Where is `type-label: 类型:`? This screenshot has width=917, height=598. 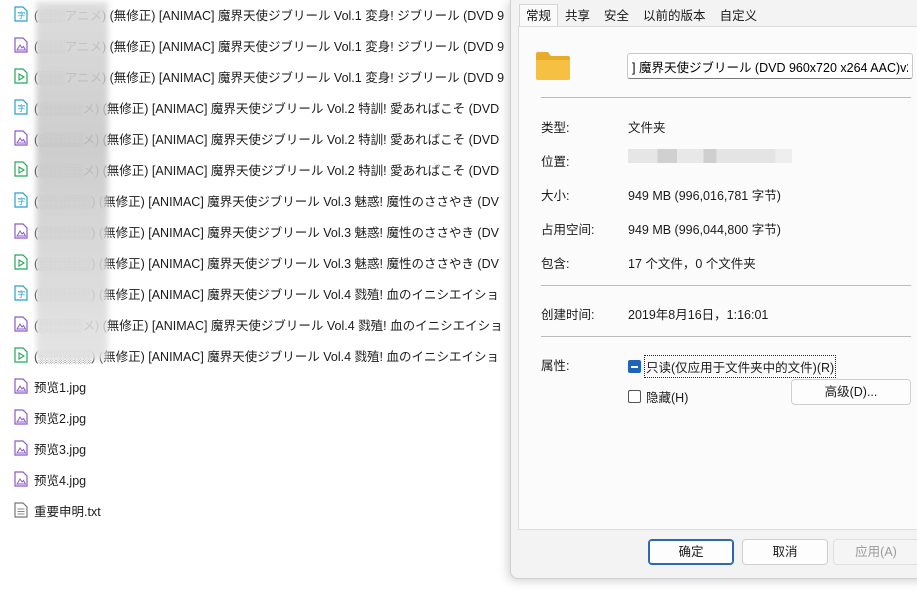
type-label: 类型: is located at coordinates (555, 128).